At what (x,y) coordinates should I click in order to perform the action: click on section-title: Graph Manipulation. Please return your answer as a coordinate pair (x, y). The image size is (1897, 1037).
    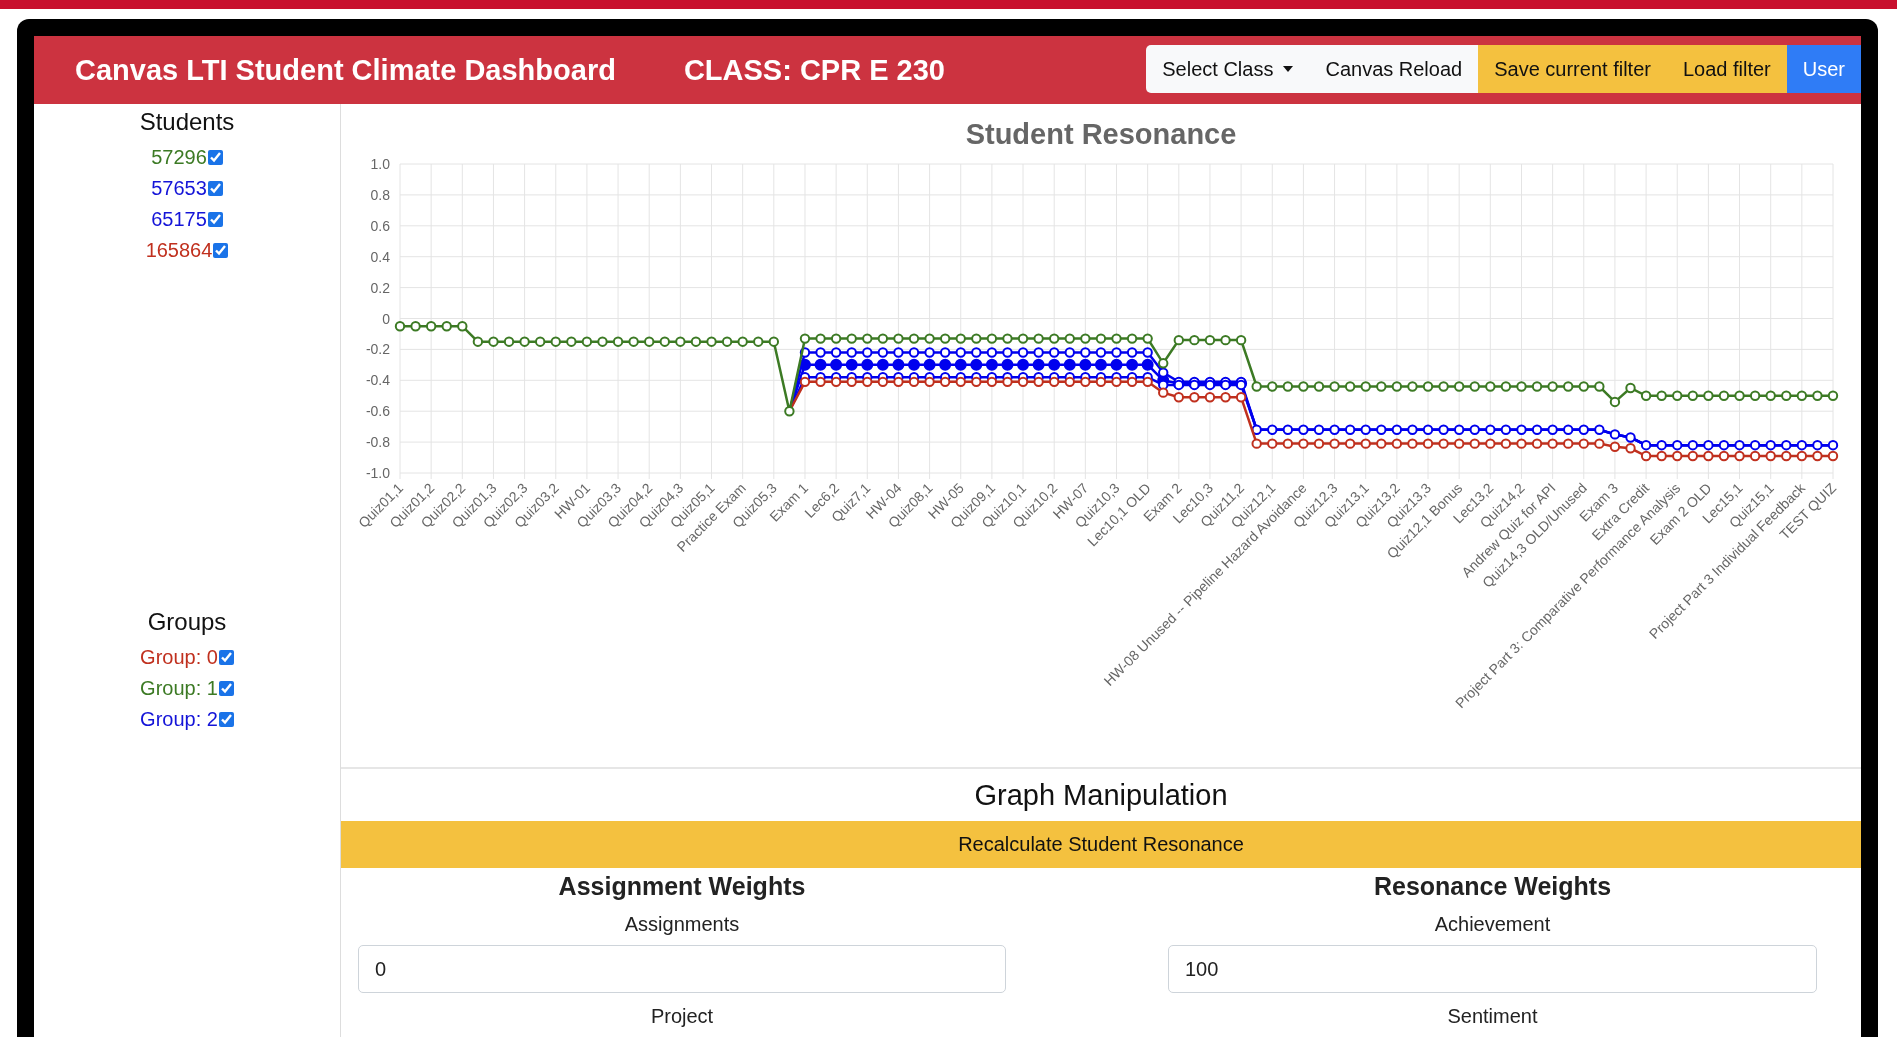
    Looking at the image, I should click on (1101, 795).